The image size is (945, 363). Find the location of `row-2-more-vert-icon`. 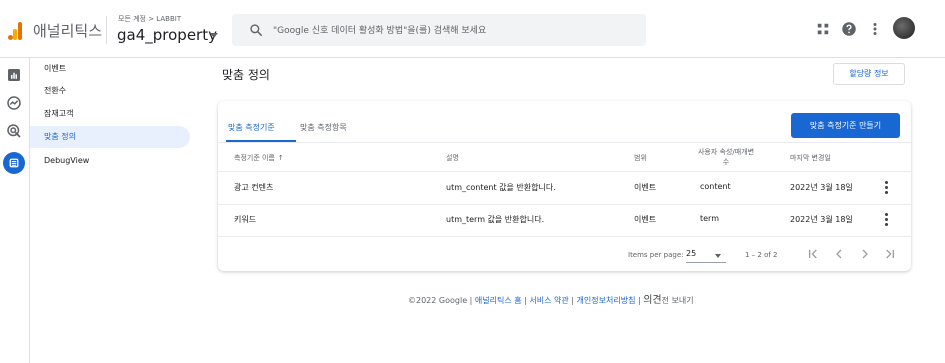

row-2-more-vert-icon is located at coordinates (886, 219).